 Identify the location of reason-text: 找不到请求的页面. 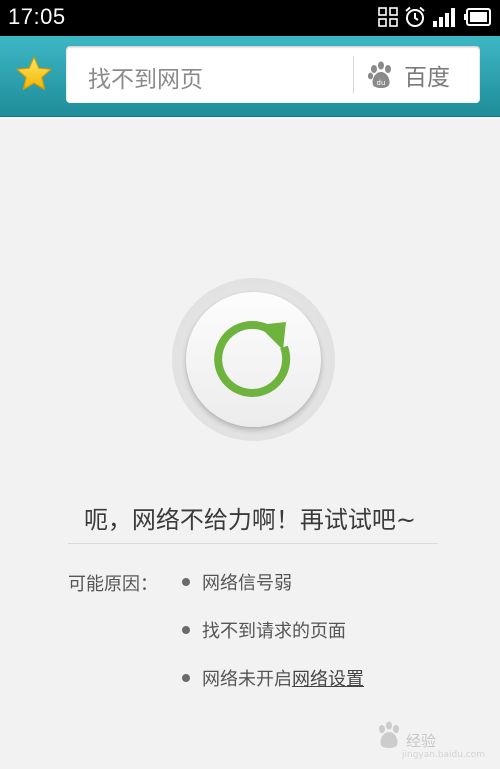
(274, 631).